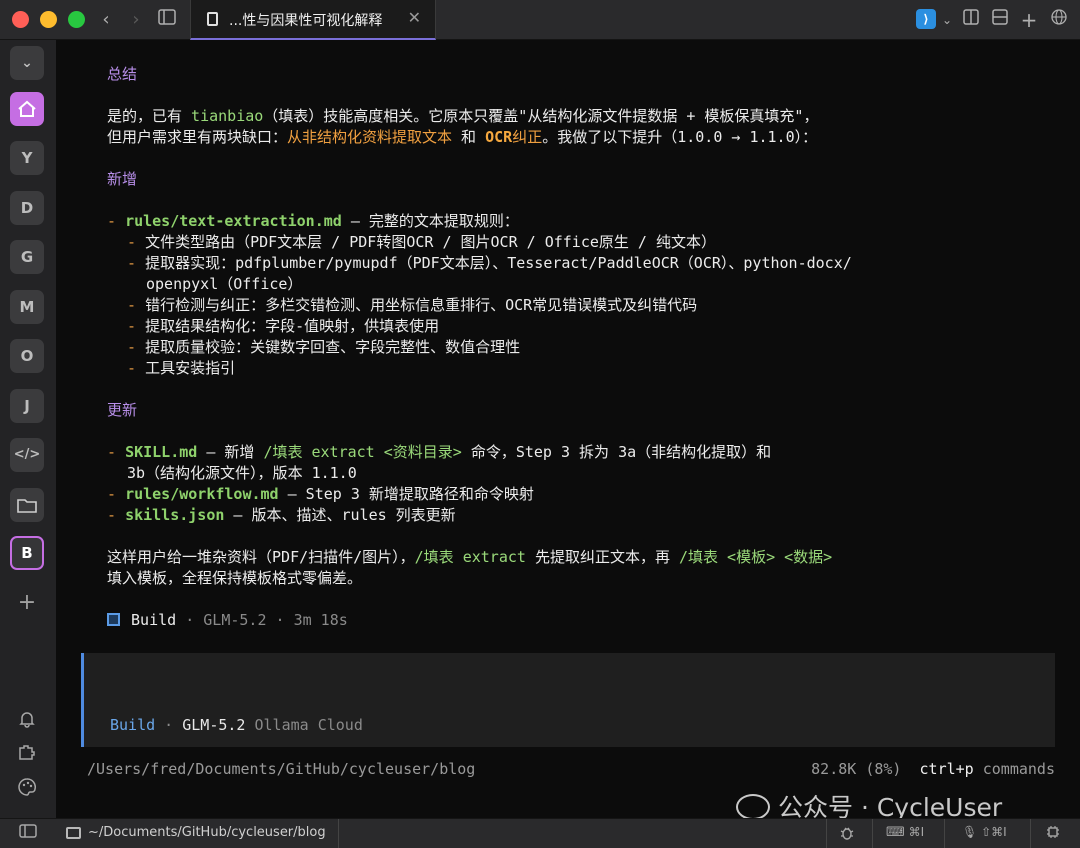  Describe the element at coordinates (136, 20) in the screenshot. I see `forward-icon: ›` at that location.